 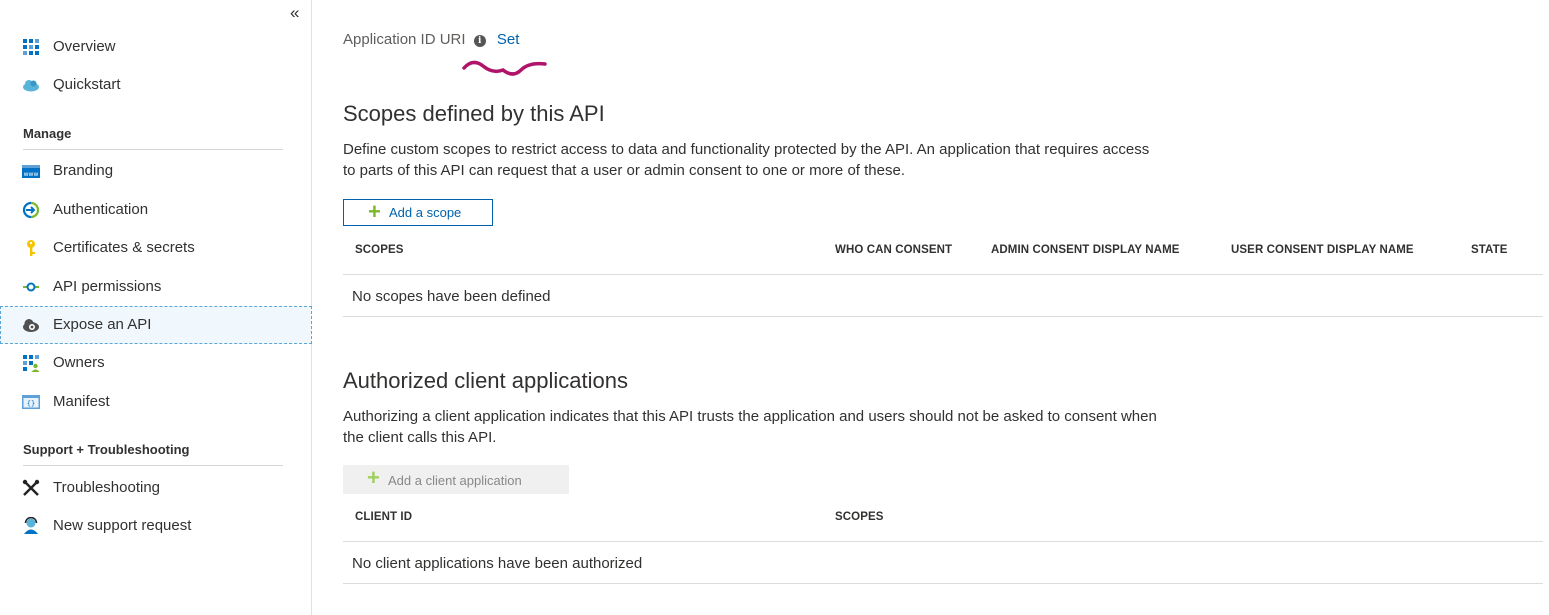 I want to click on sidebar-item-label: Overview, so click(x=84, y=46).